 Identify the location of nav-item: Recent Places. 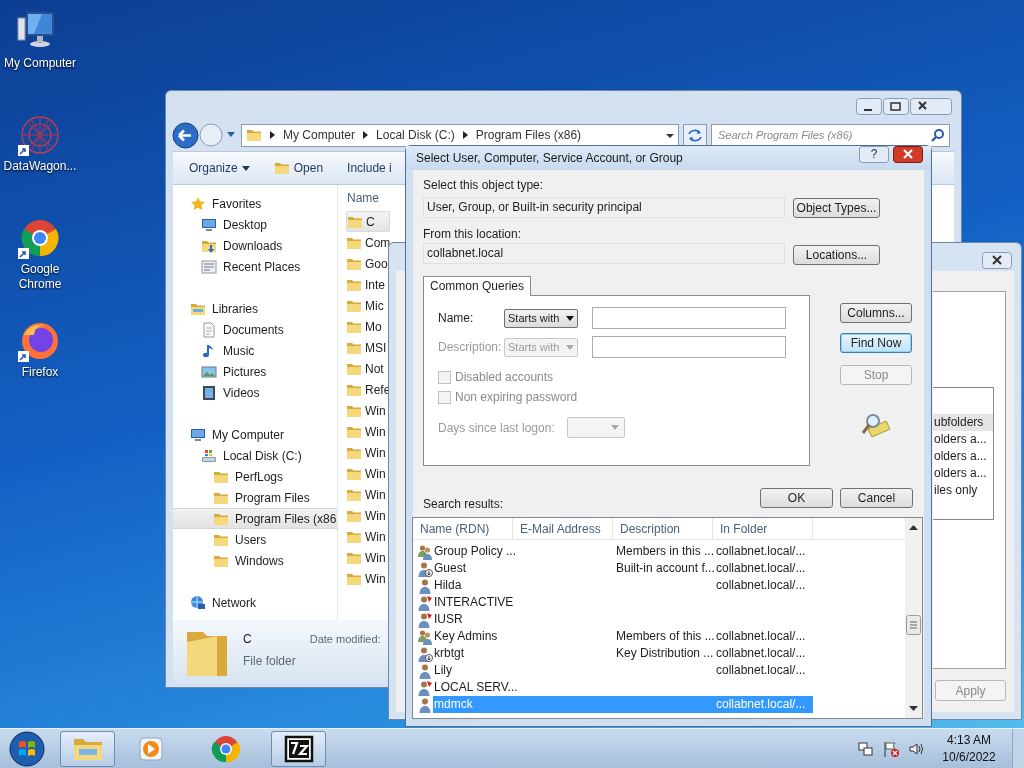
(255, 266).